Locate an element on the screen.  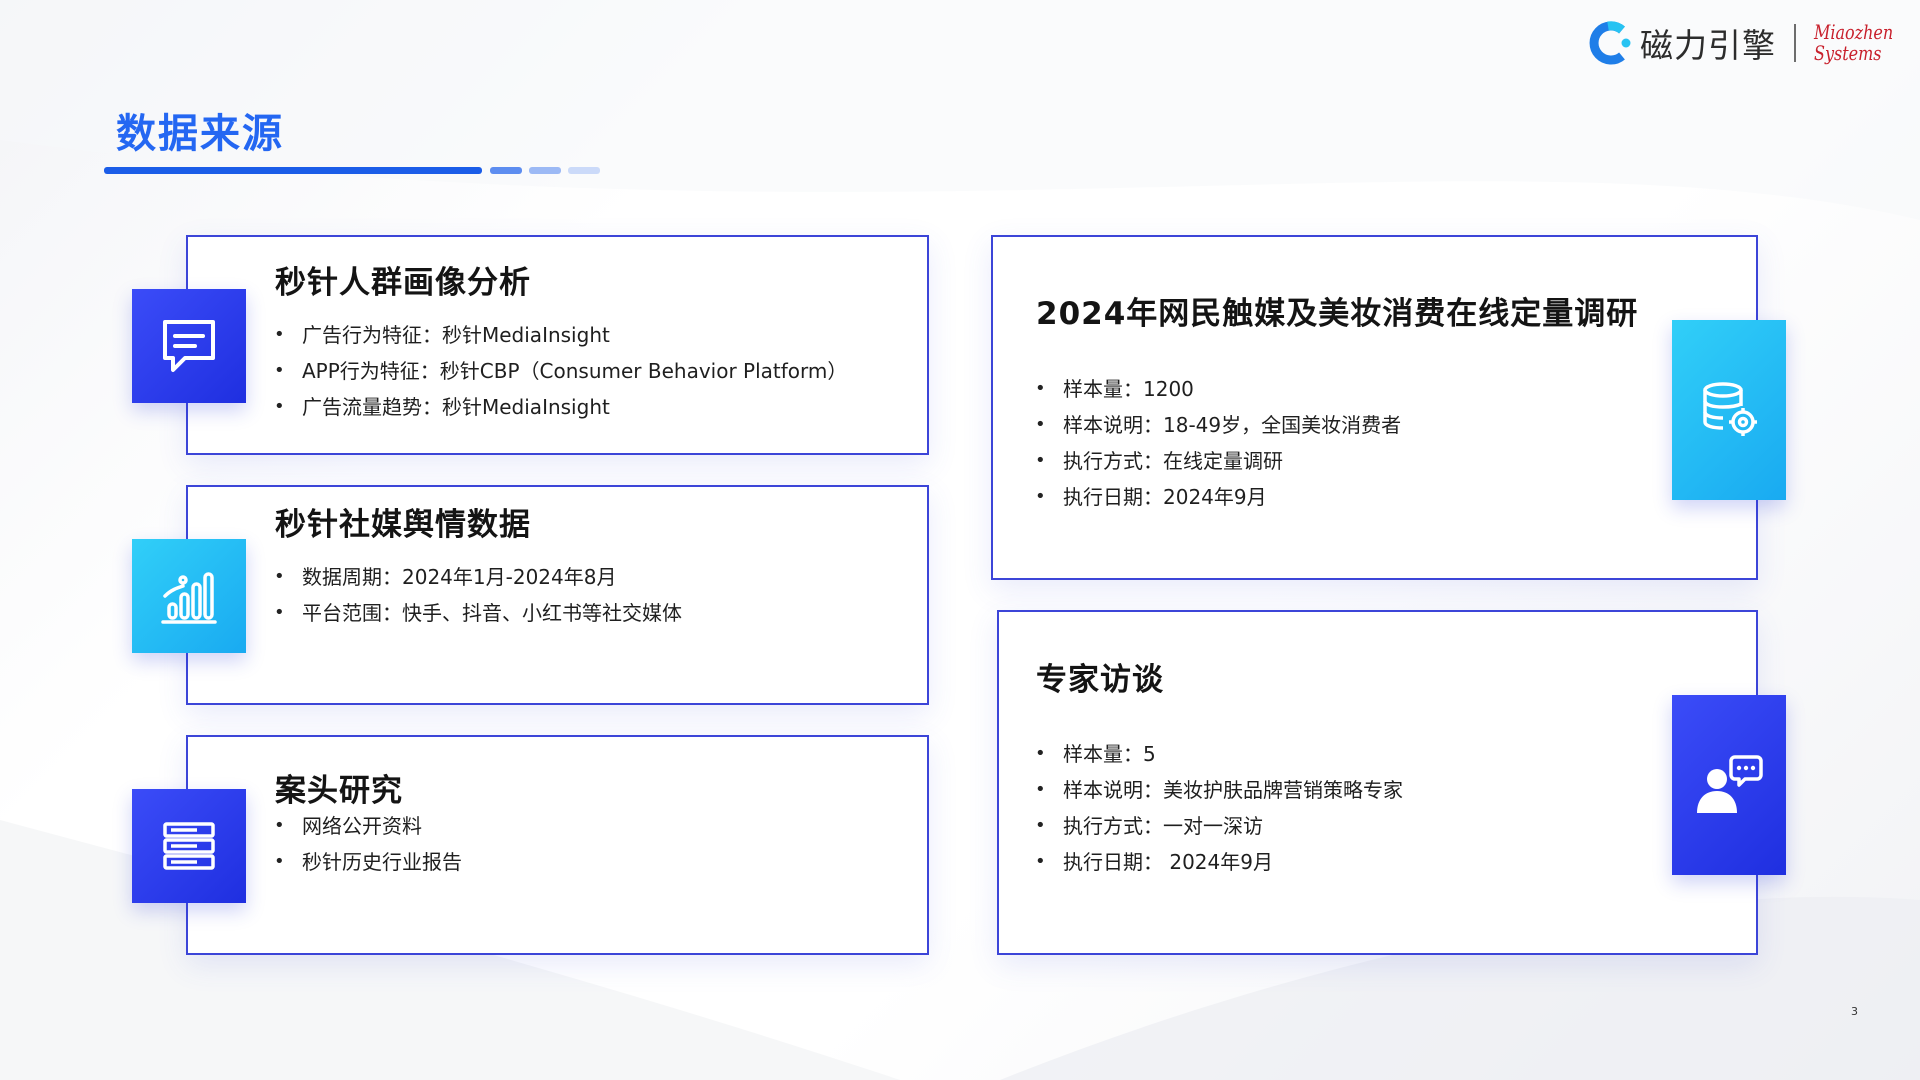
brand-name-en: Miaozhen Systems is located at coordinates (1854, 42).